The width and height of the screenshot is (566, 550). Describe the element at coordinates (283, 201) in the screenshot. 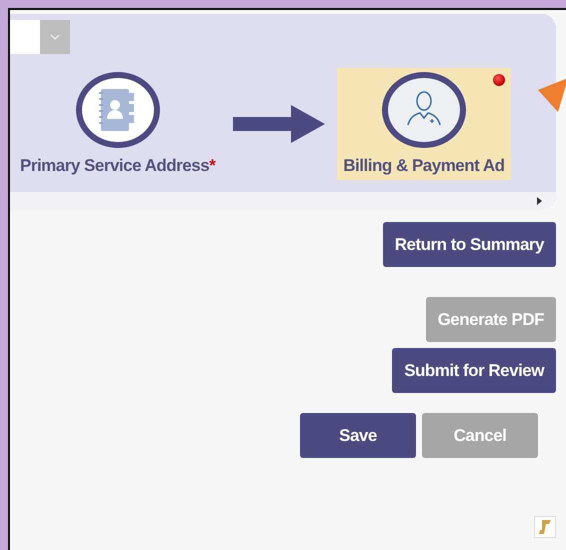

I see `scrollbar` at that location.